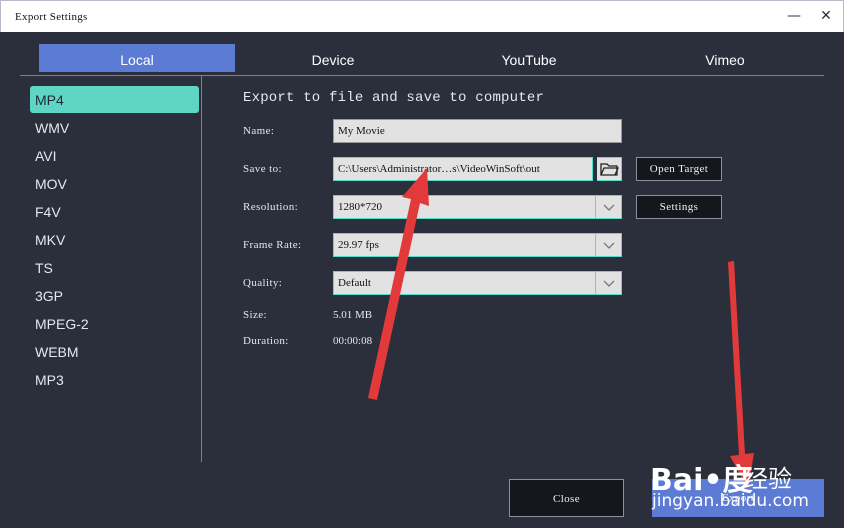  What do you see at coordinates (477, 207) in the screenshot?
I see `resolution-select: 1280*720` at bounding box center [477, 207].